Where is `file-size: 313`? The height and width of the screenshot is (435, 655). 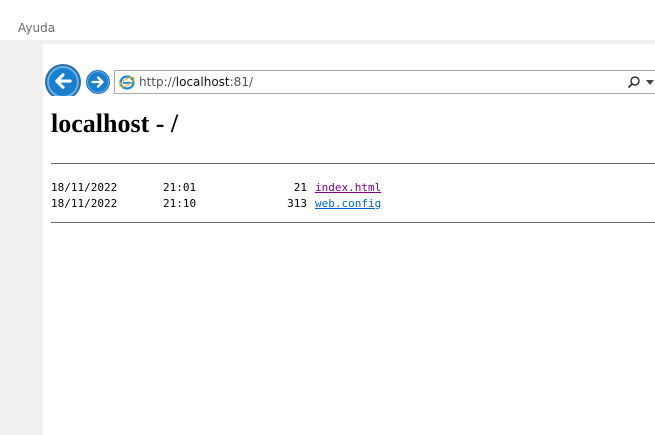
file-size: 313 is located at coordinates (297, 203).